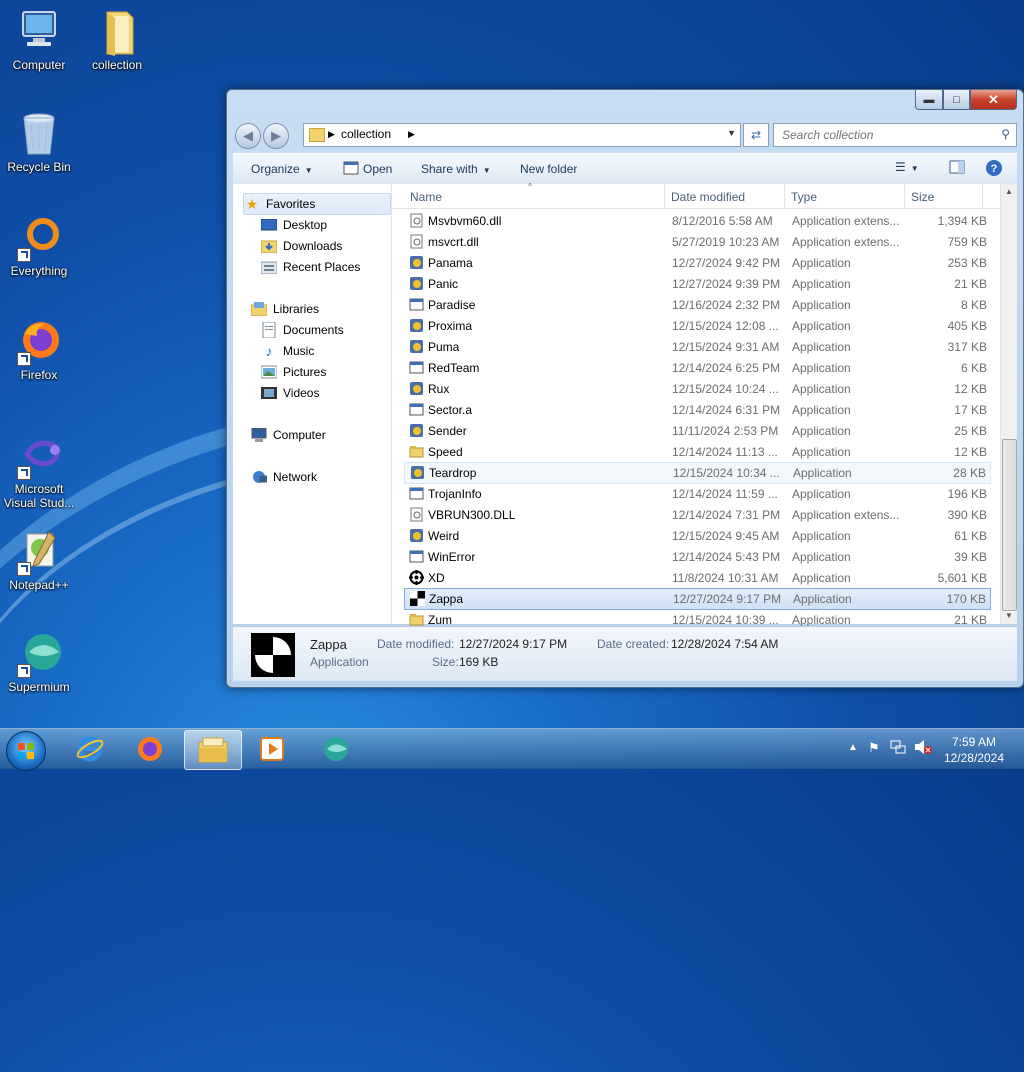 This screenshot has width=1024, height=1072. Describe the element at coordinates (1009, 192) in the screenshot. I see `scroll-up-icon: ▲` at that location.